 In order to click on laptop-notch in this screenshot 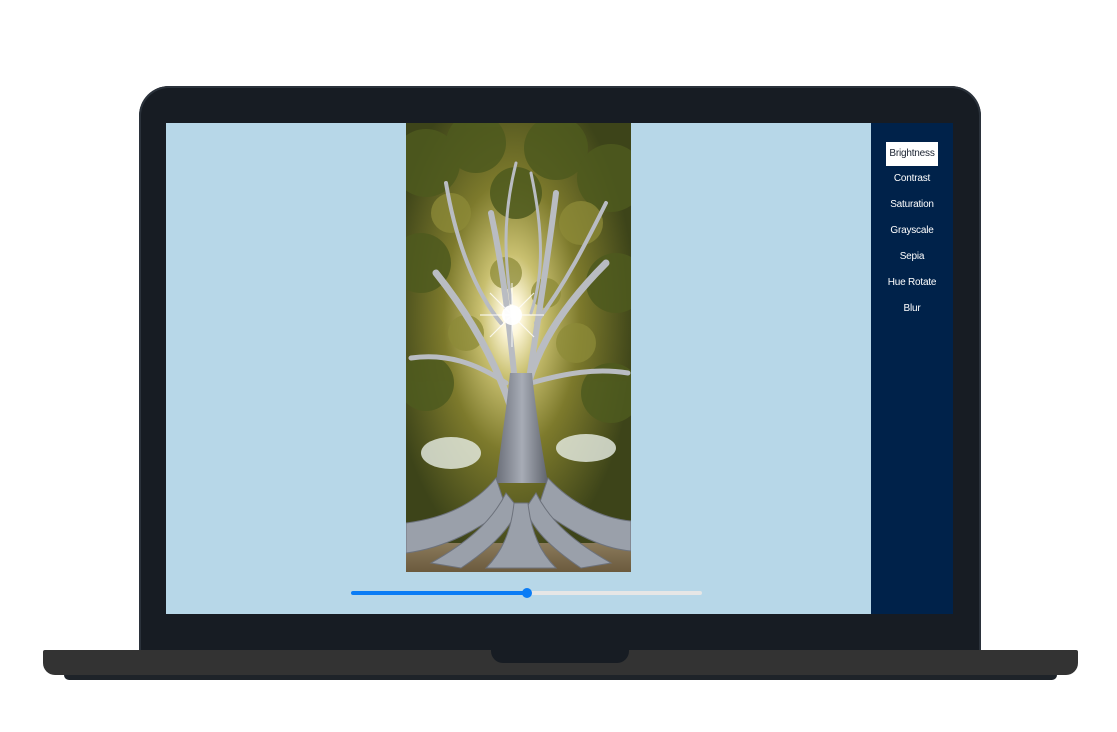, I will do `click(560, 656)`.